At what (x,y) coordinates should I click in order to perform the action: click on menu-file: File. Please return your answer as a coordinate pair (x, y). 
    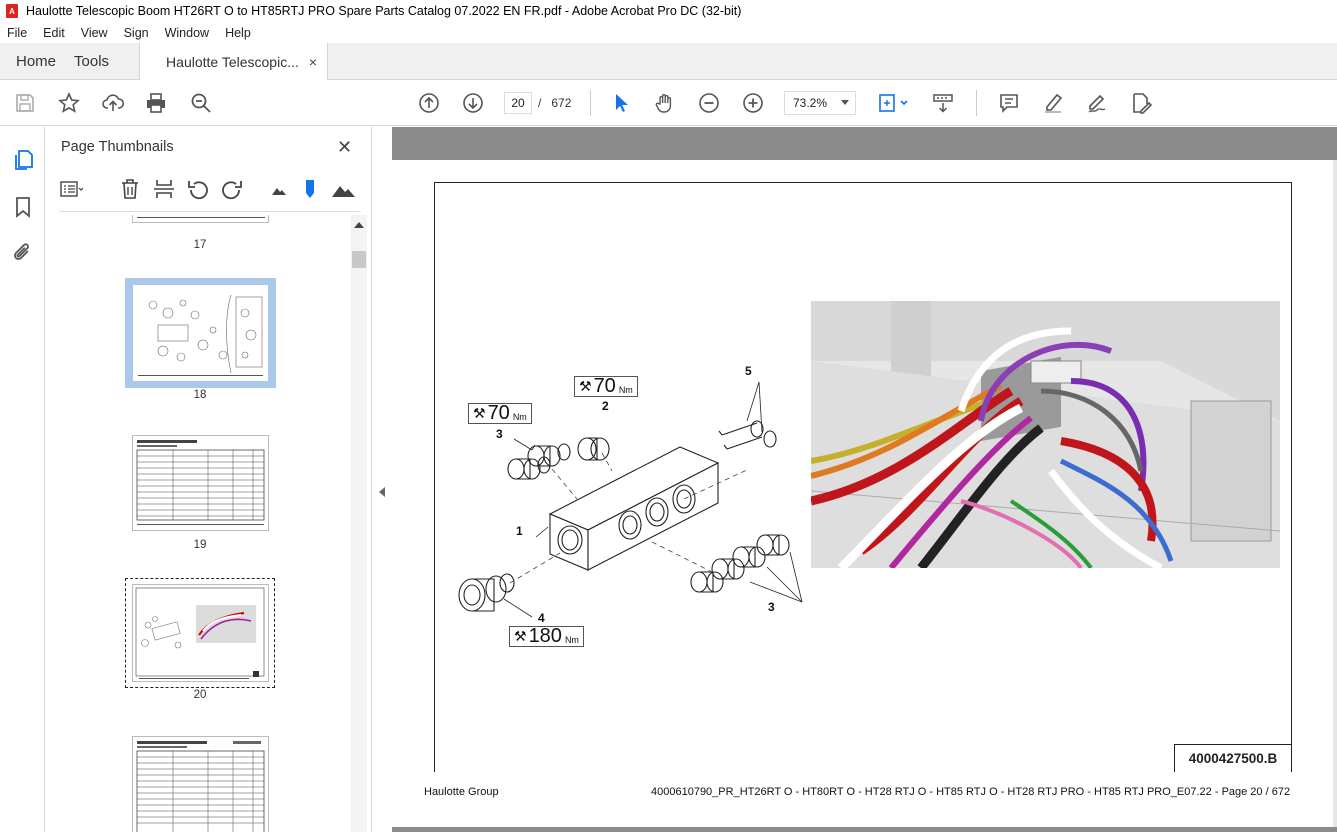
    Looking at the image, I should click on (17, 33).